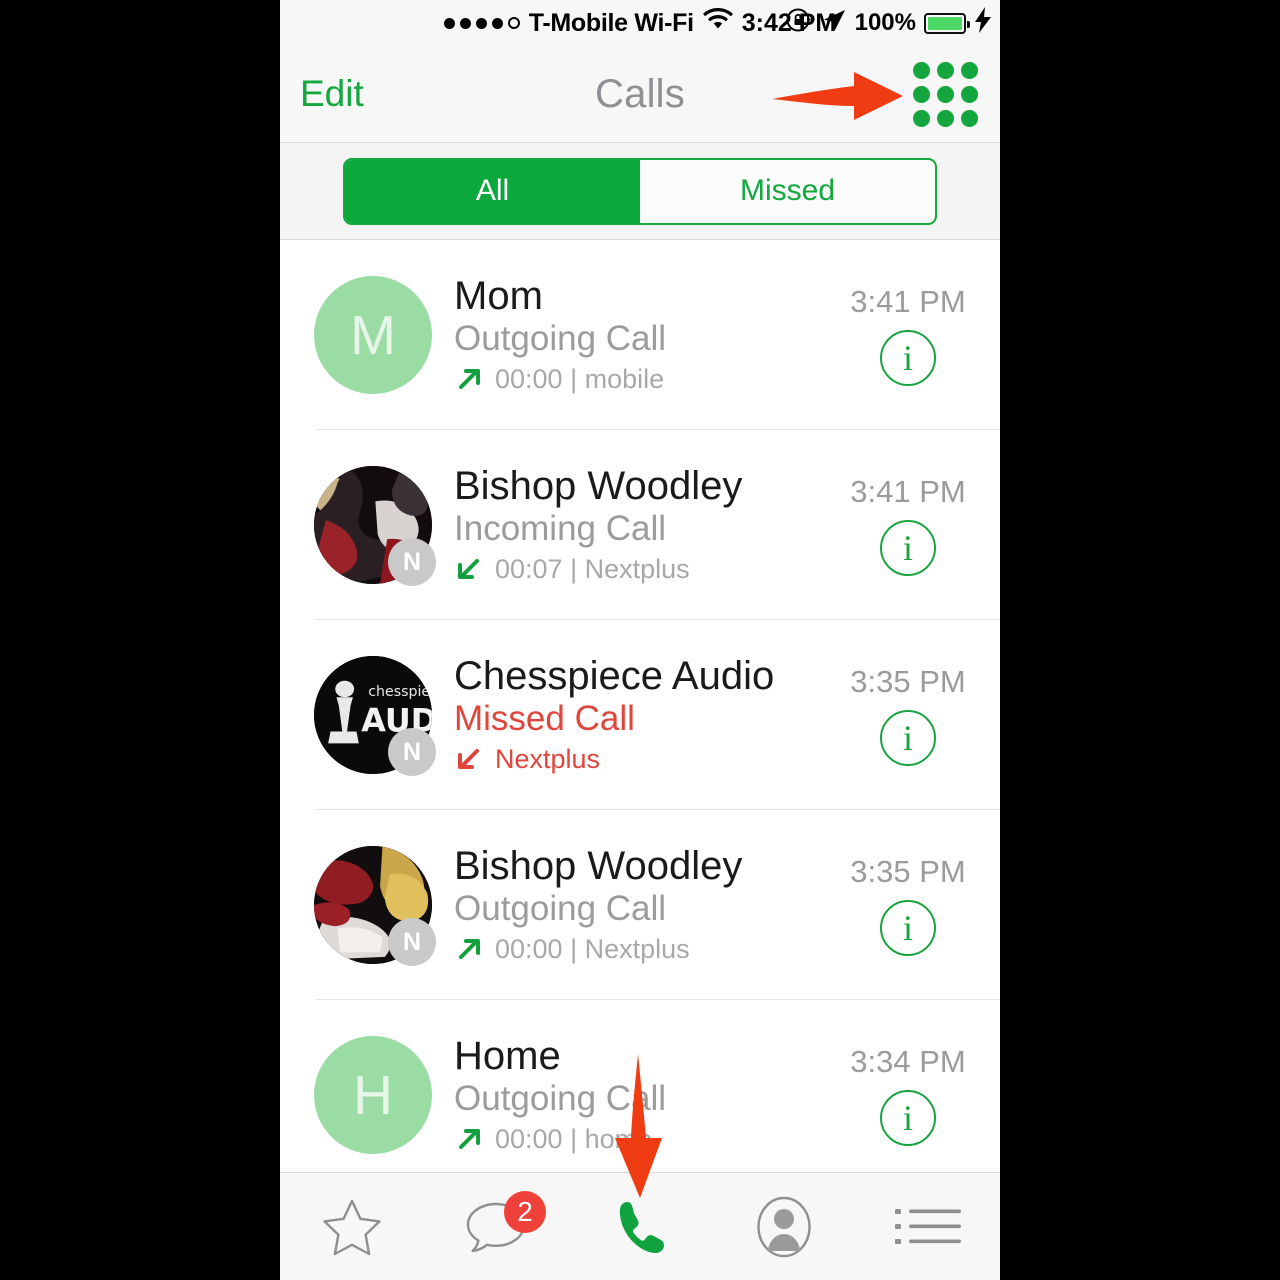 This screenshot has height=1280, width=1280. I want to click on segmented-control: All Missed, so click(640, 191).